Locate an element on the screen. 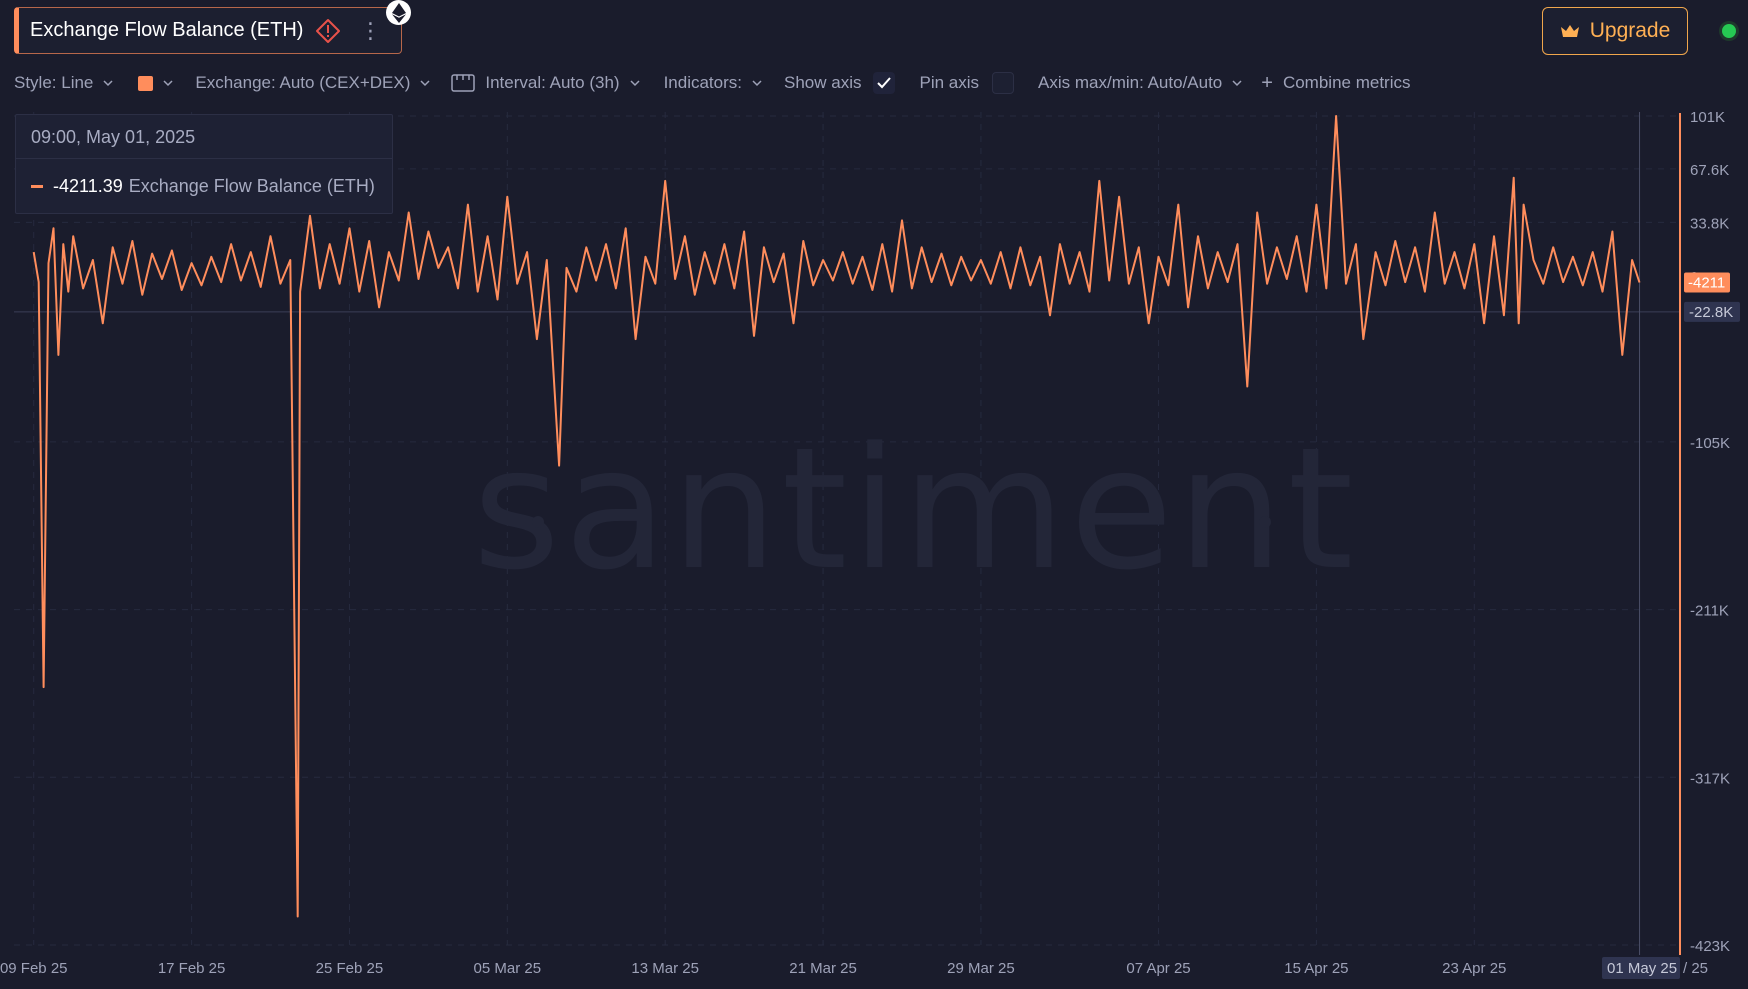 Image resolution: width=1748 pixels, height=989 pixels. y-tick-label: -317K is located at coordinates (1710, 778).